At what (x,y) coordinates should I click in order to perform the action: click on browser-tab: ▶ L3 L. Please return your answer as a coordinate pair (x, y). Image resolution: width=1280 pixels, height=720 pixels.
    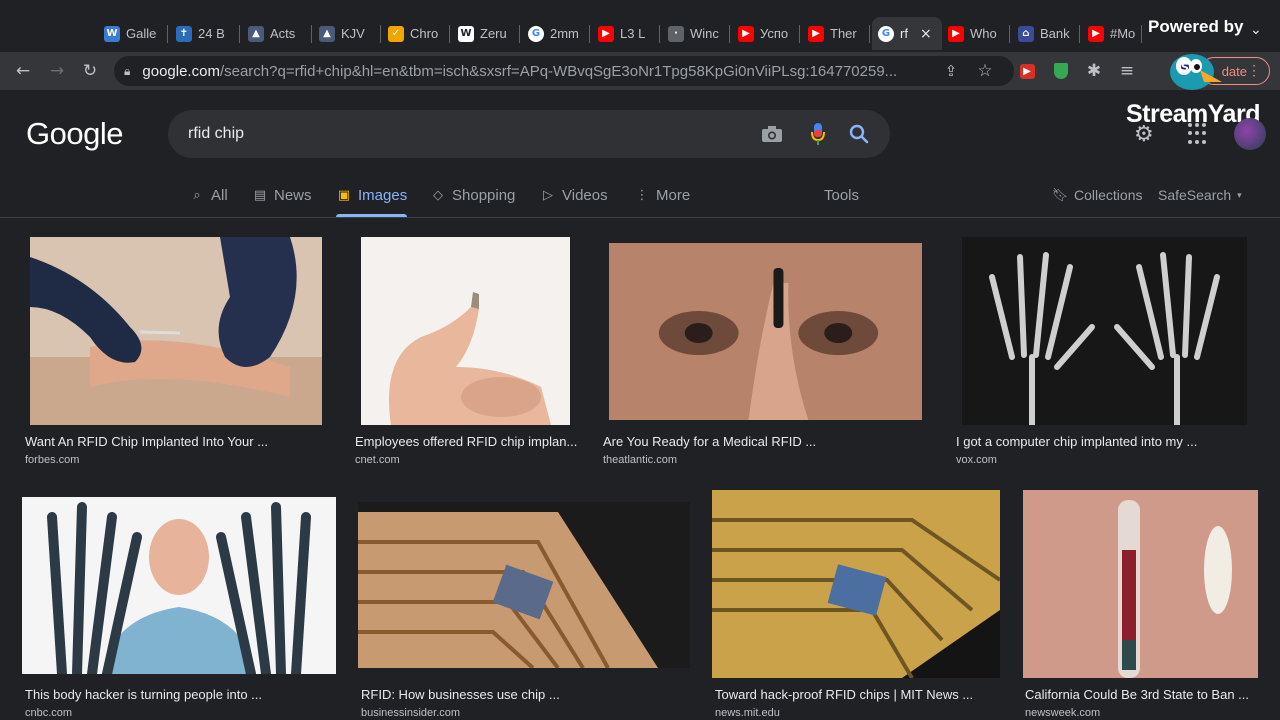
    Looking at the image, I should click on (626, 33).